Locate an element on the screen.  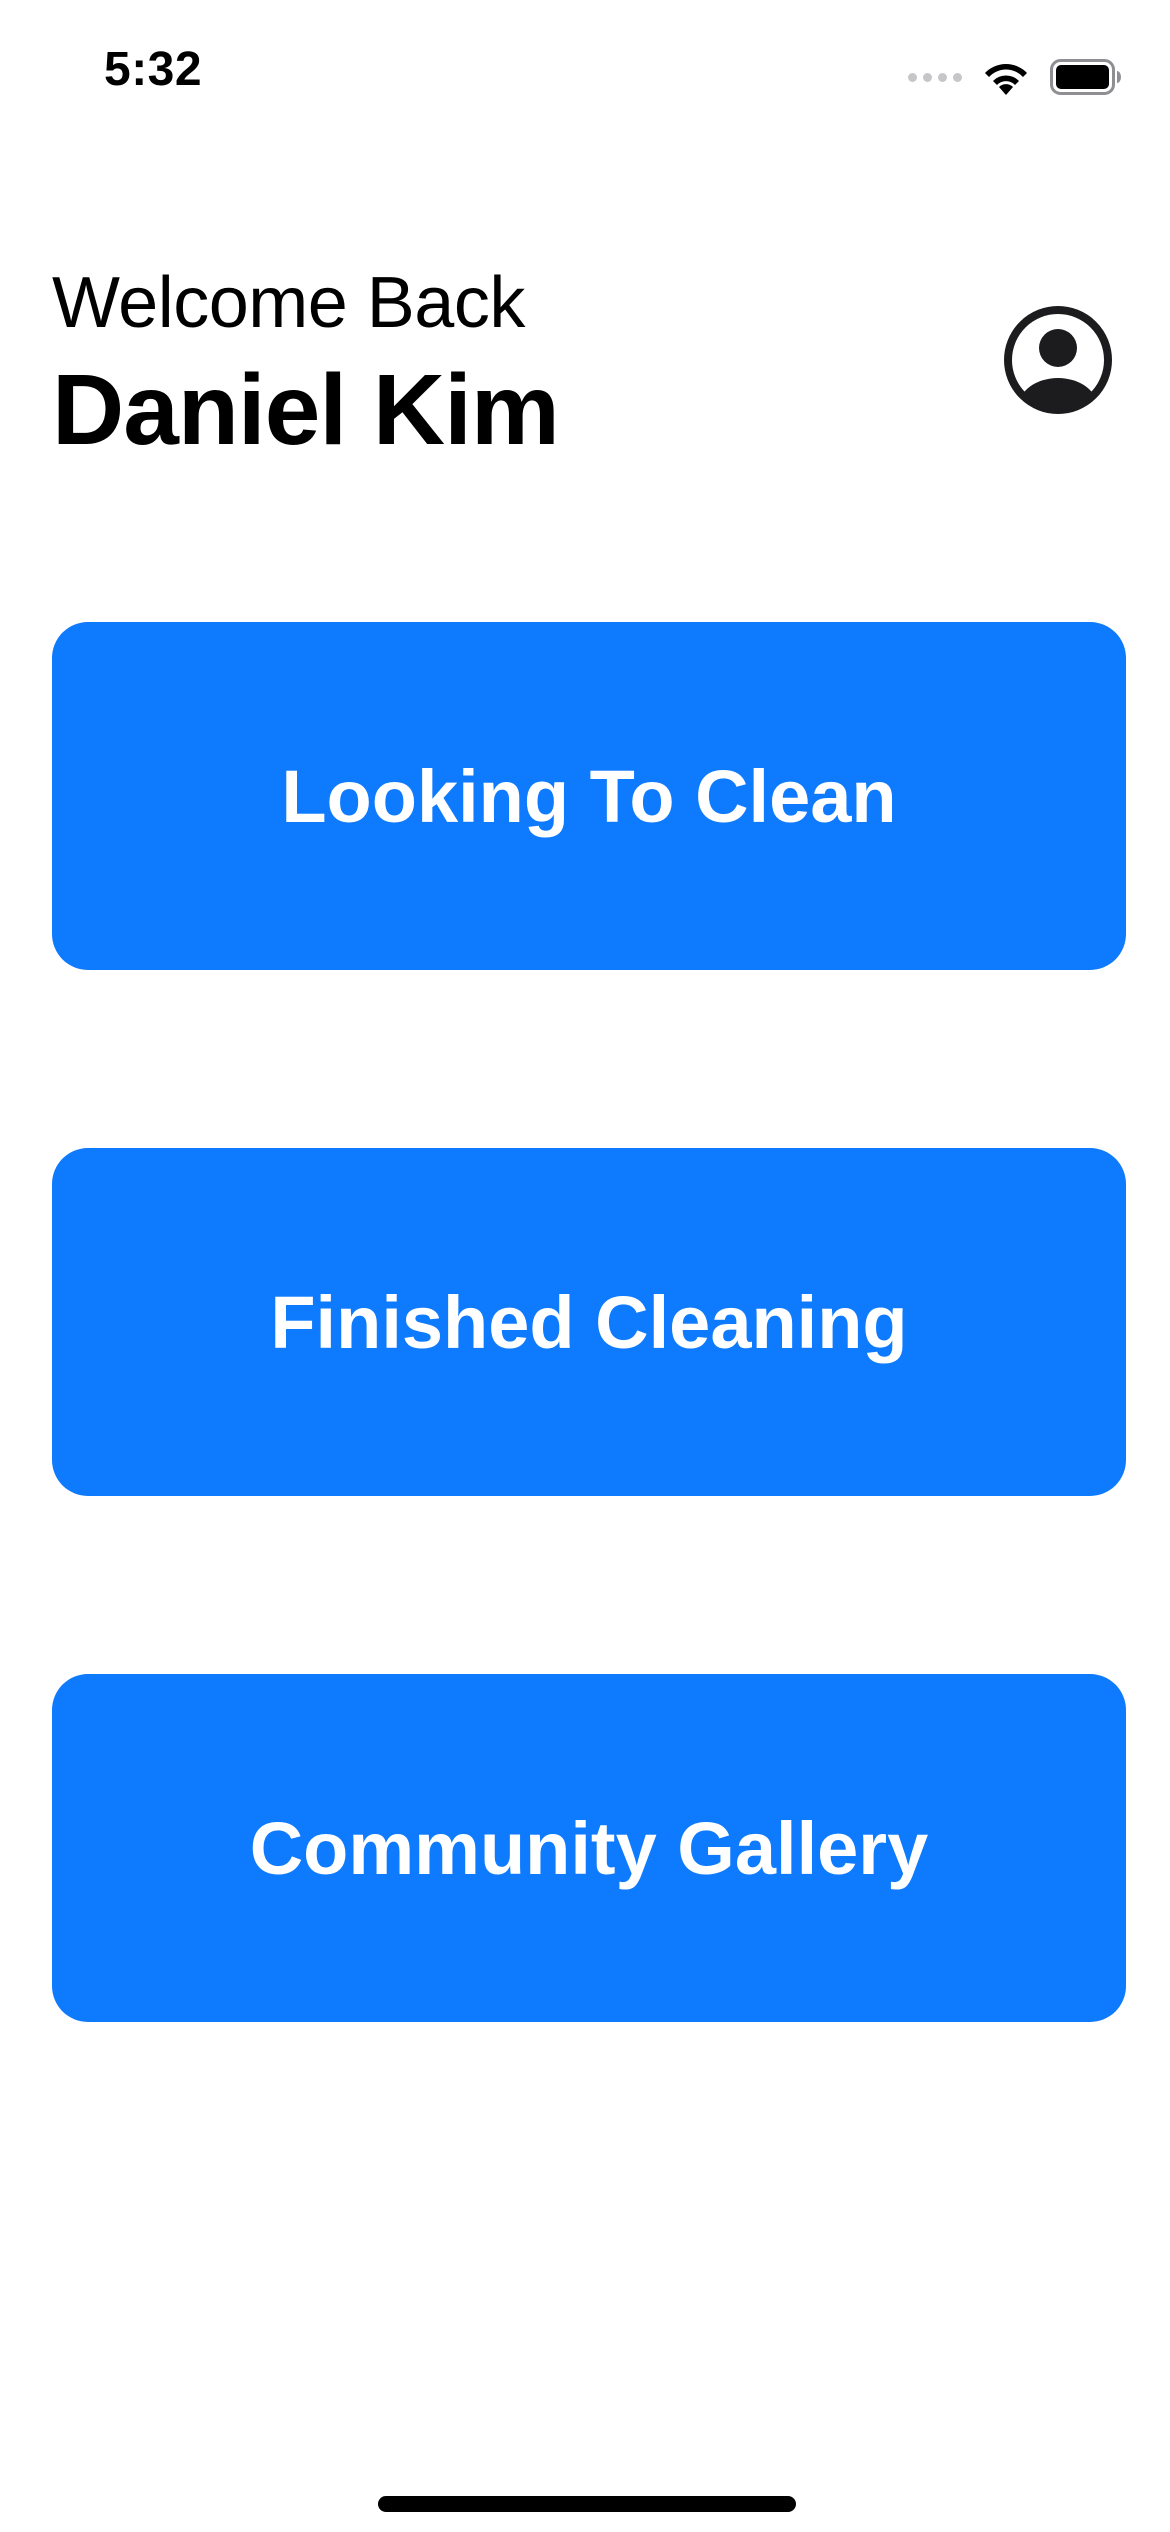
looking-to-clean-label: Looking To Clean is located at coordinates (589, 796).